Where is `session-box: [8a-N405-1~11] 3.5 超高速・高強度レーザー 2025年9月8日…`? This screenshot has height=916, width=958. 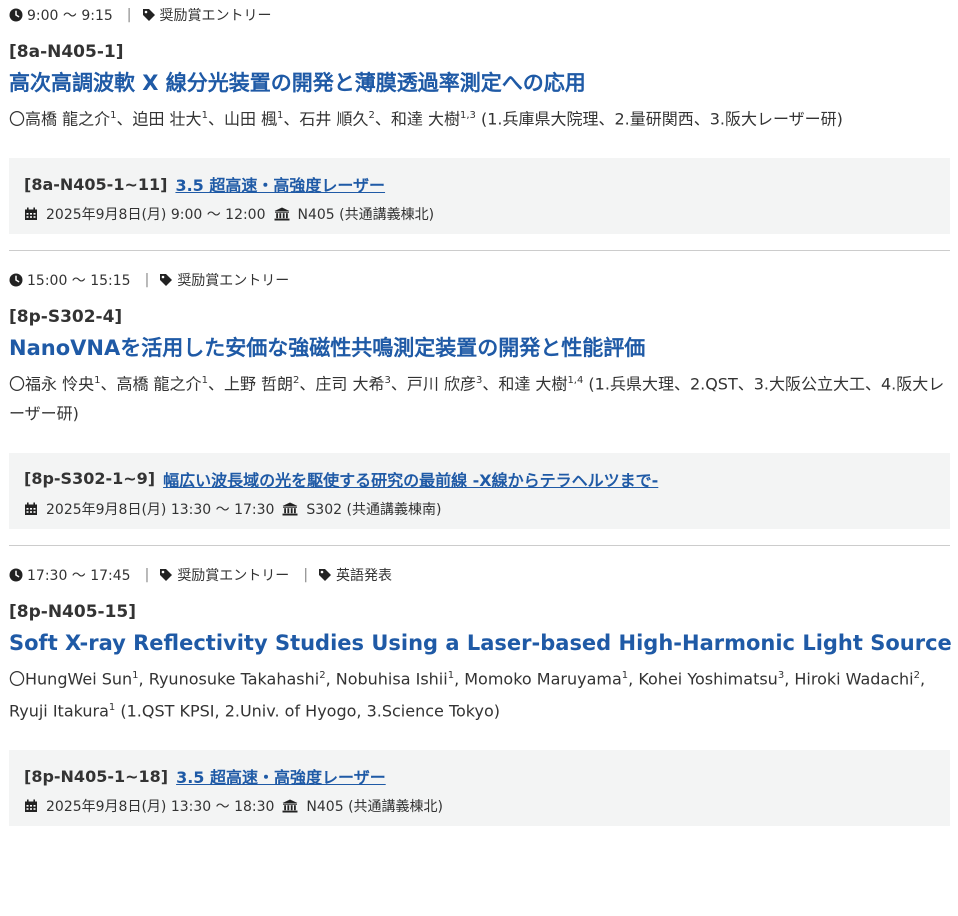 session-box: [8a-N405-1~11] 3.5 超高速・高強度レーザー 2025年9月8日… is located at coordinates (479, 196).